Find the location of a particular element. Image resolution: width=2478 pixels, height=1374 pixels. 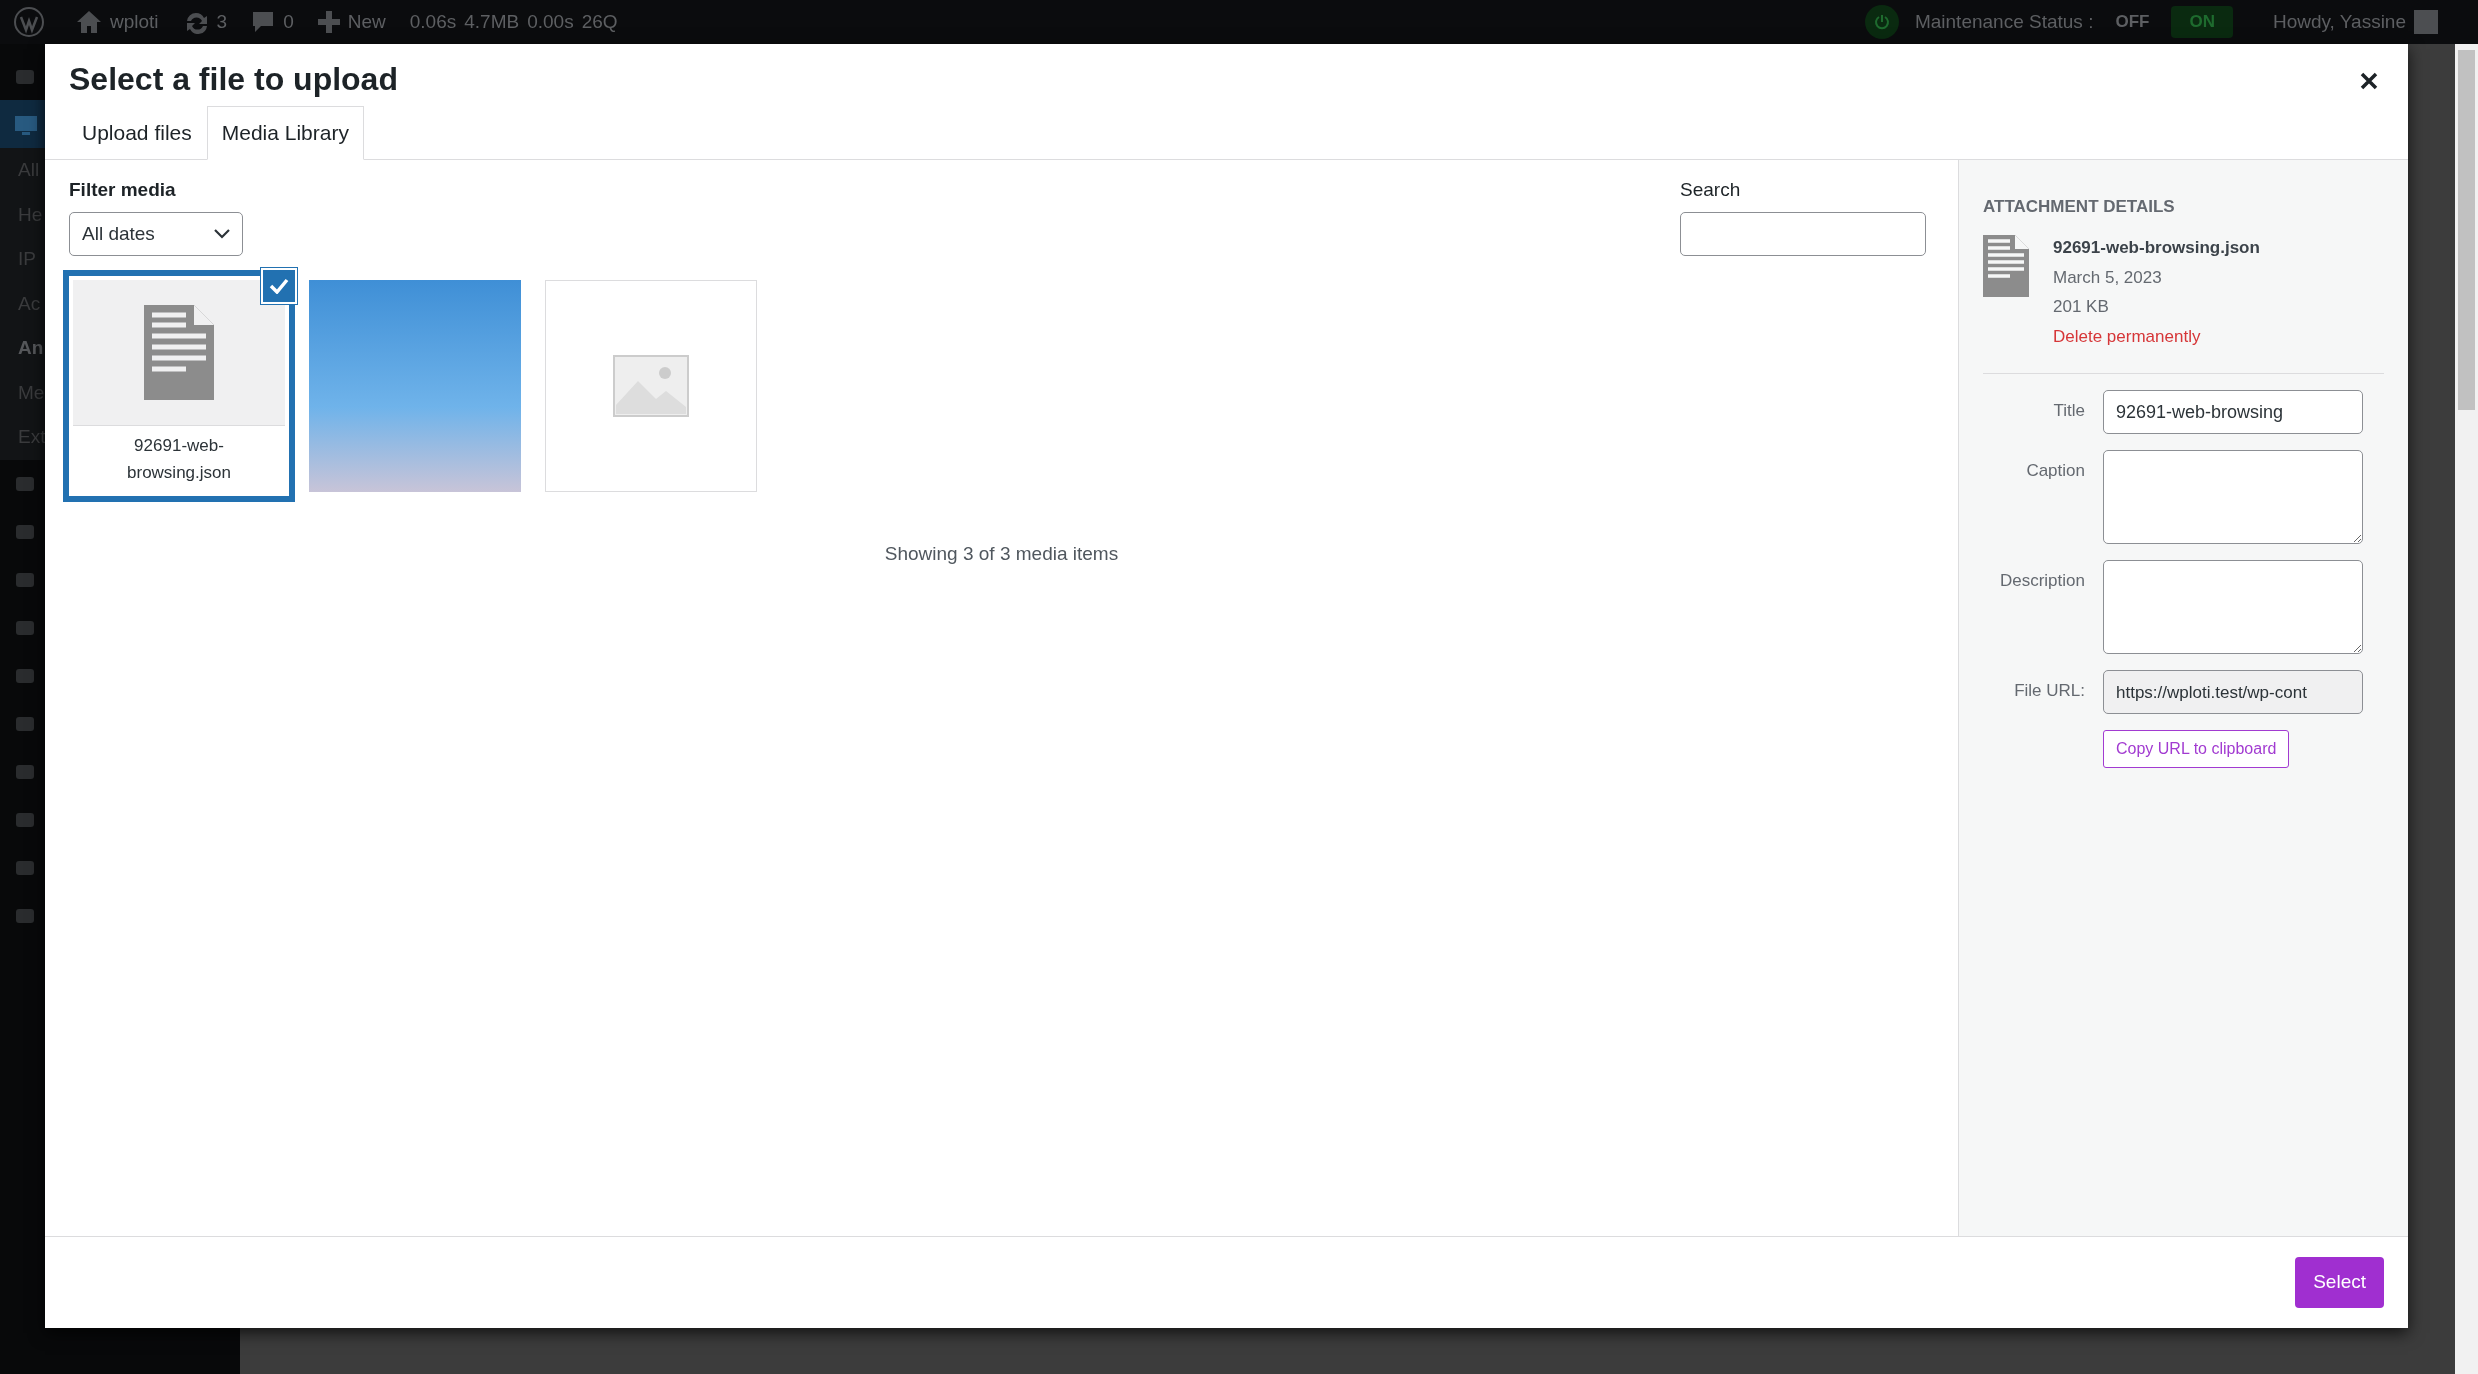

search-field is located at coordinates (1803, 234).